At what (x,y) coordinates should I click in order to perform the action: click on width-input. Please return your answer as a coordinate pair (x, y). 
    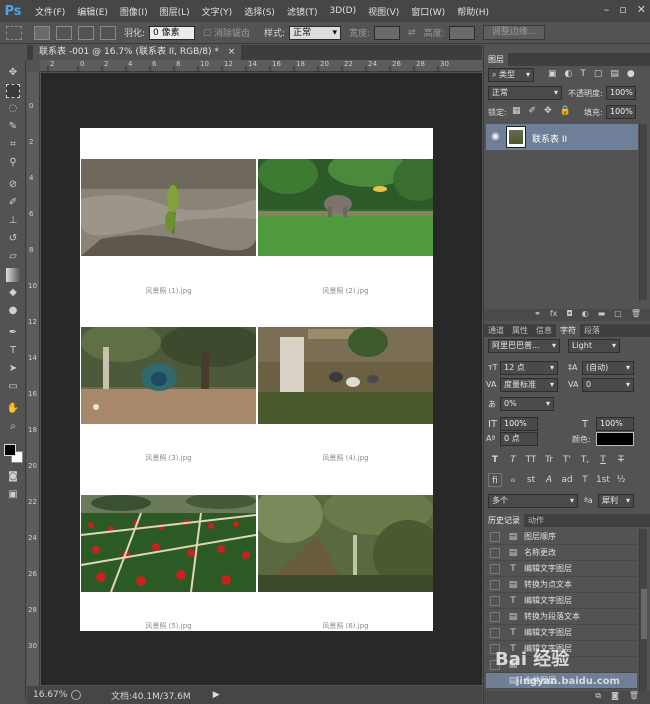
    Looking at the image, I should click on (387, 32).